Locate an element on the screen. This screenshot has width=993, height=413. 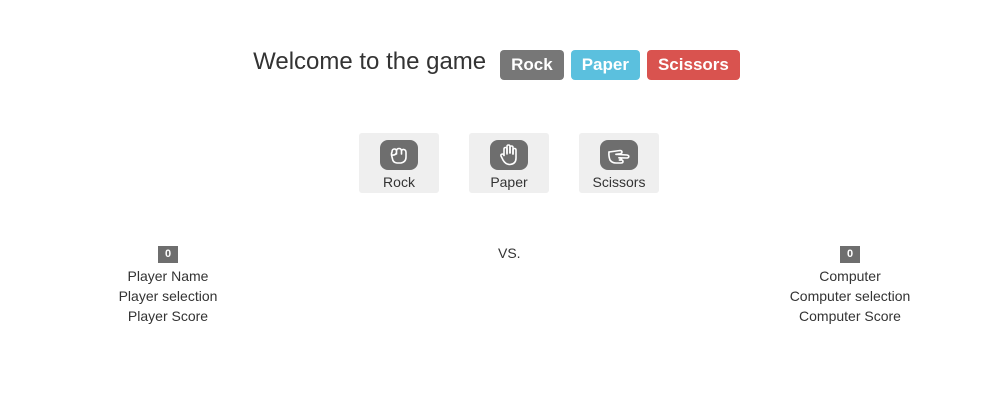
player-name: Player Name is located at coordinates (168, 276).